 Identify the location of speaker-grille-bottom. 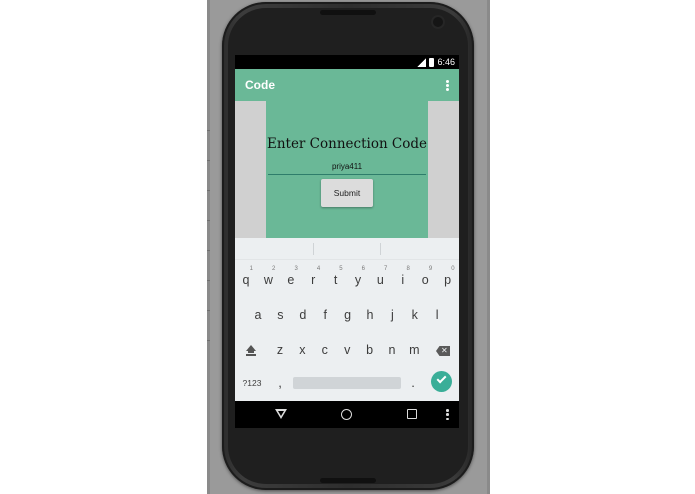
(348, 480).